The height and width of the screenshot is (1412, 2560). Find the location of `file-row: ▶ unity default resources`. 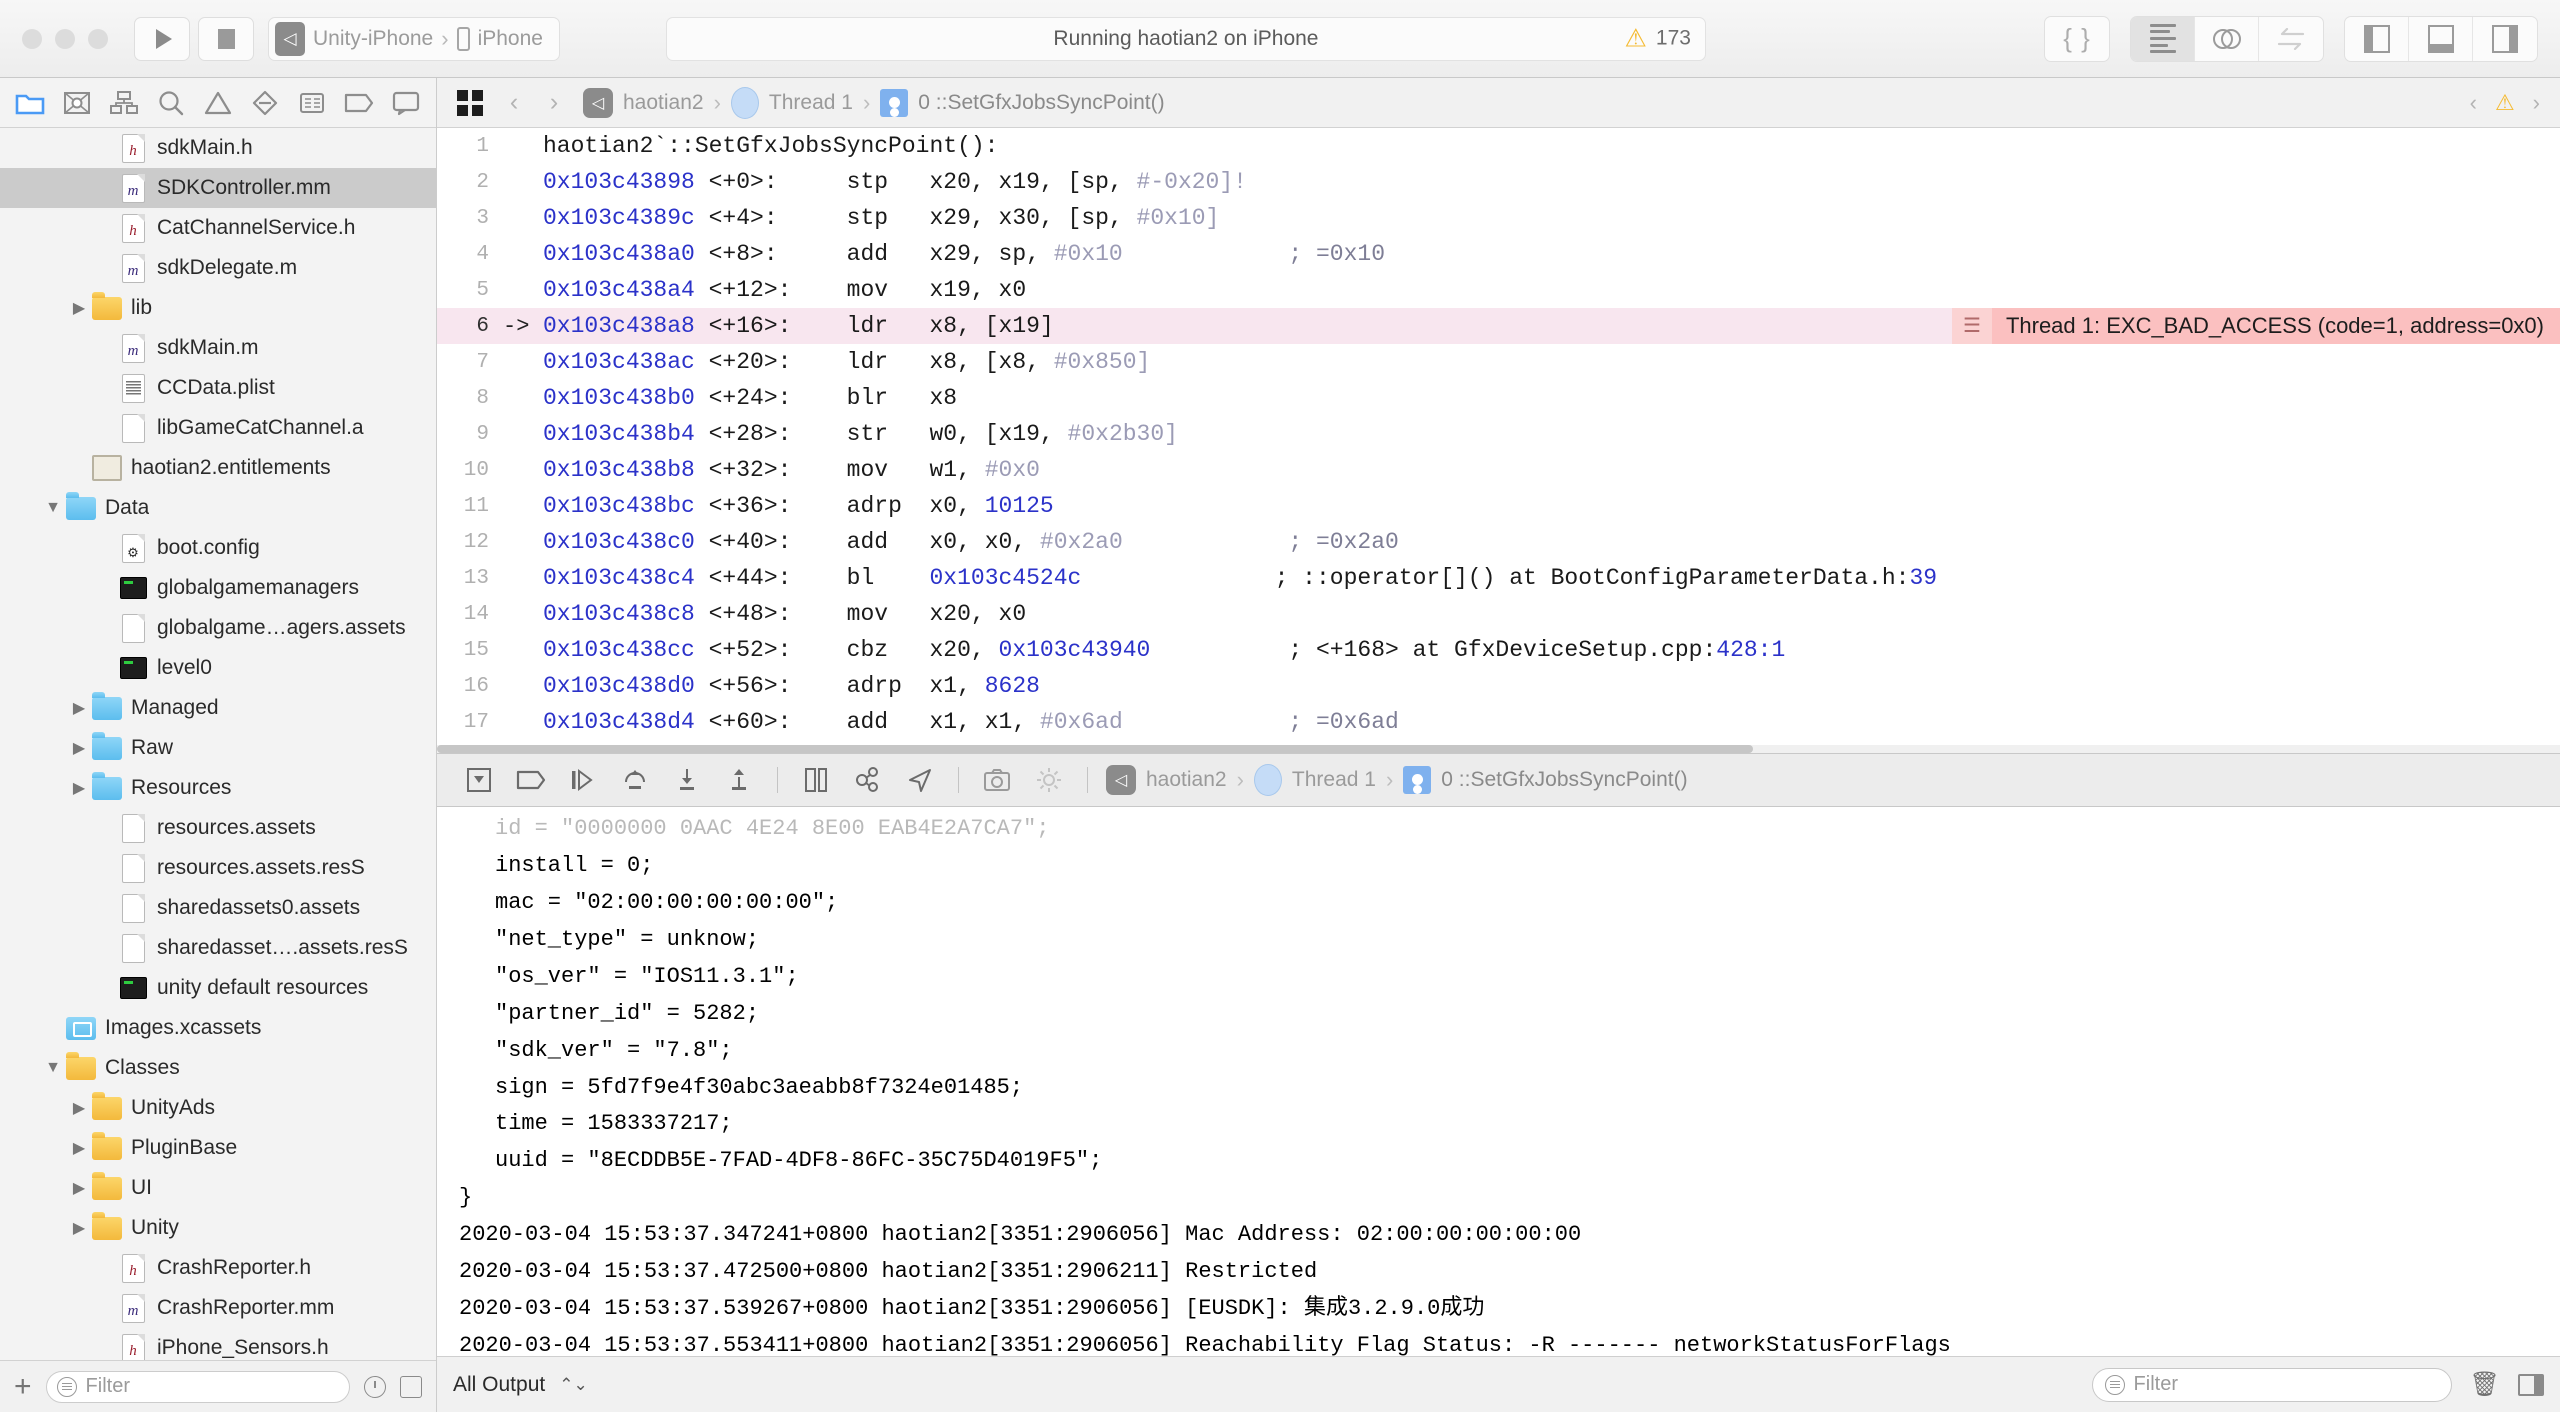

file-row: ▶ unity default resources is located at coordinates (218, 988).